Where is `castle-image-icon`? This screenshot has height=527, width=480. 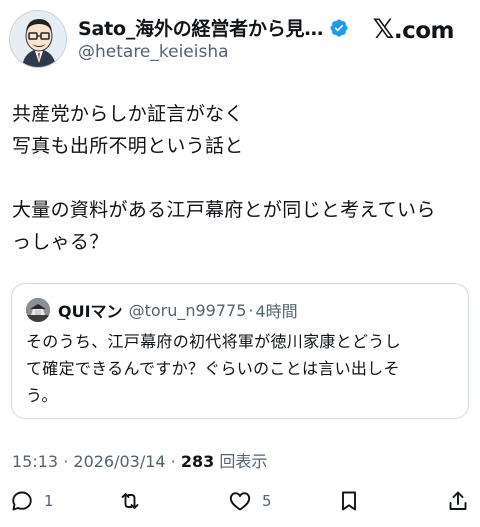
castle-image-icon is located at coordinates (38, 310).